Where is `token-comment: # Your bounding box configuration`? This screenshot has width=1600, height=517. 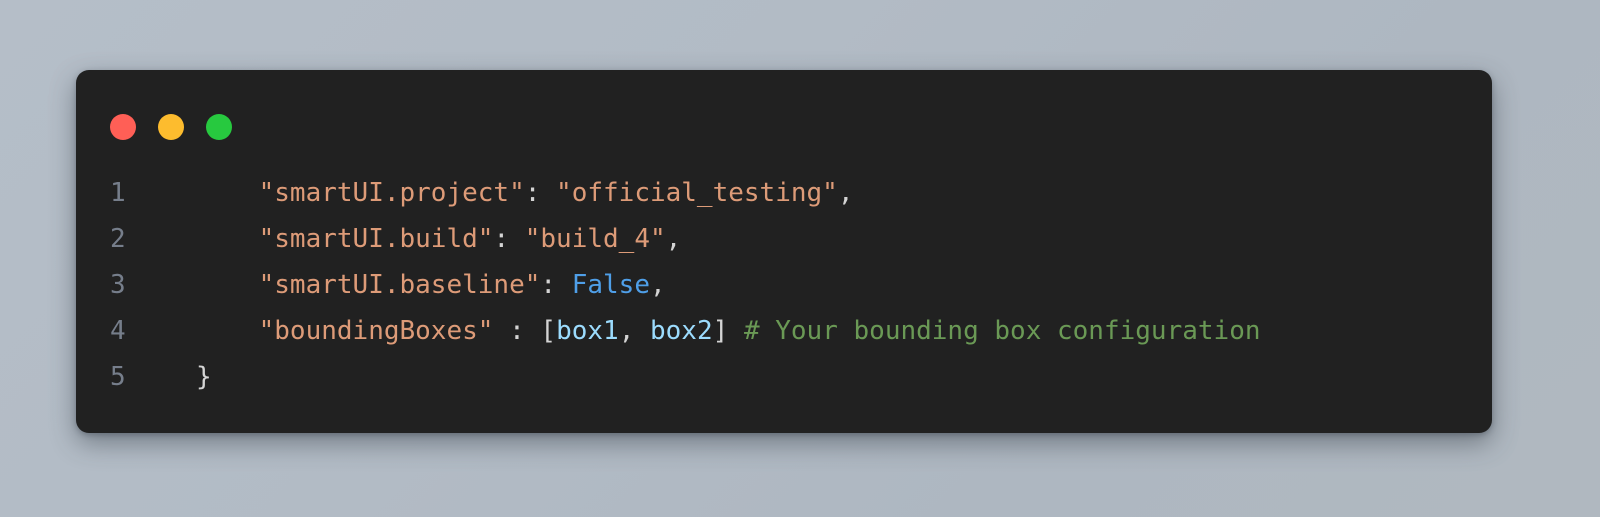 token-comment: # Your bounding box configuration is located at coordinates (1002, 331).